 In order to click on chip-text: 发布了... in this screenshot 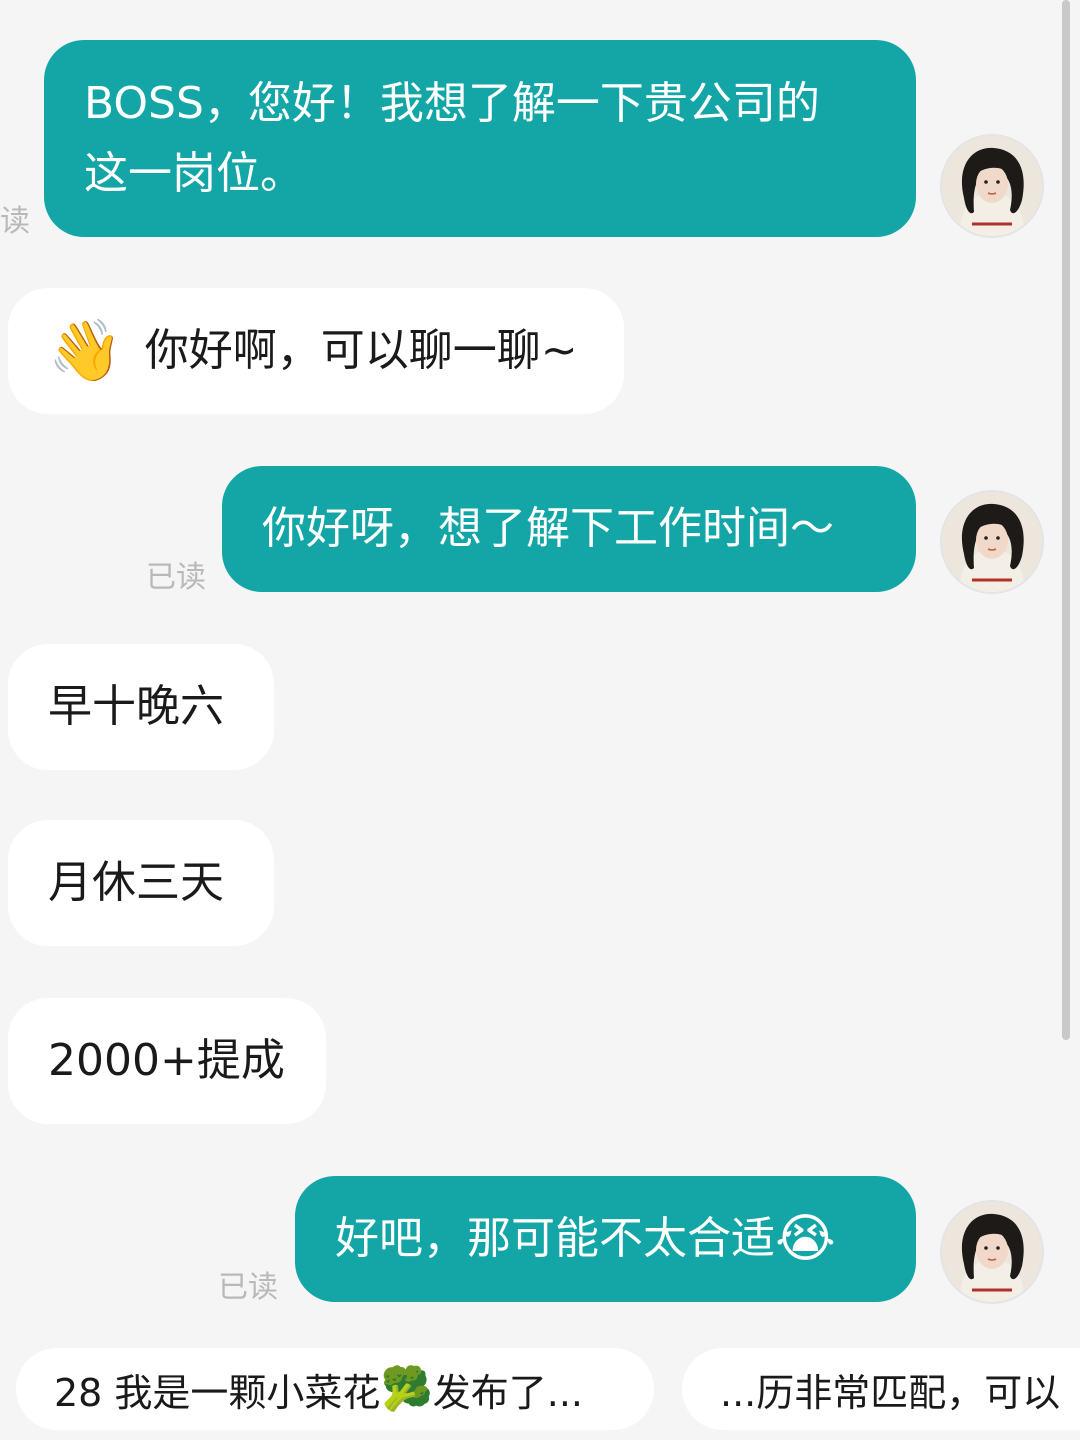, I will do `click(507, 1392)`.